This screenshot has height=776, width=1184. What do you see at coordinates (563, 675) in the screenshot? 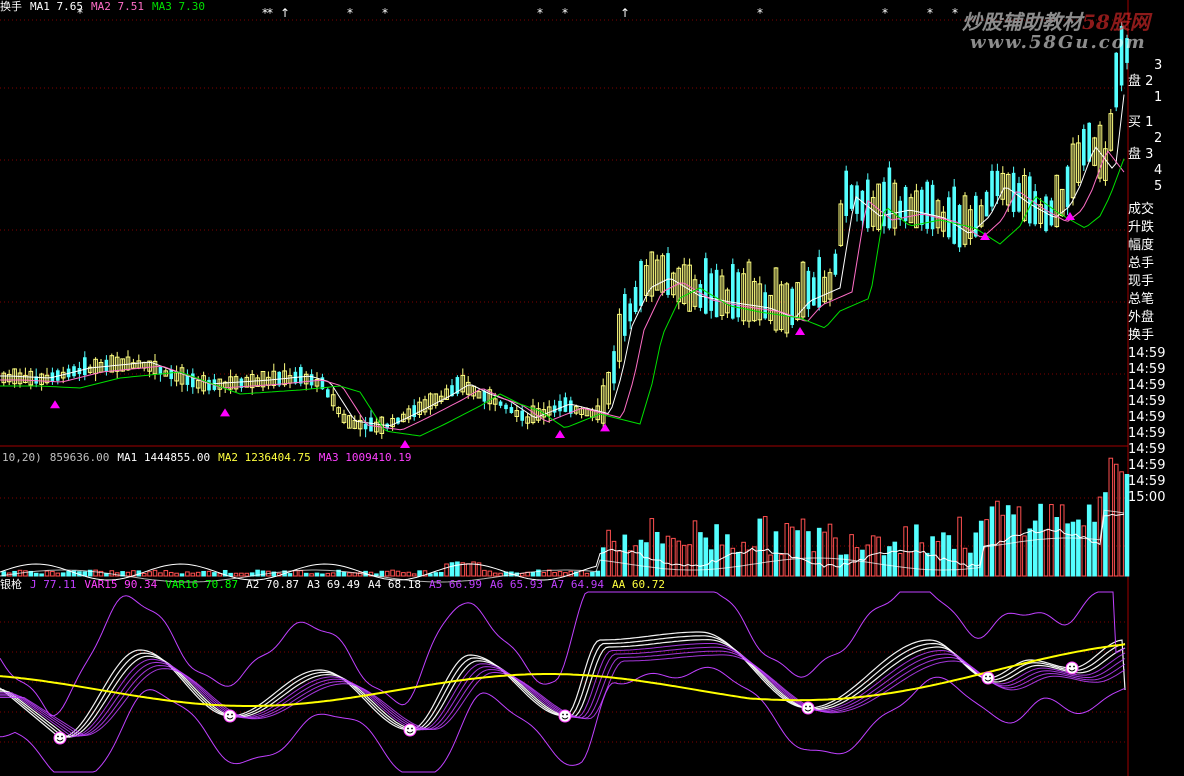
I see `indicator-aa-line` at bounding box center [563, 675].